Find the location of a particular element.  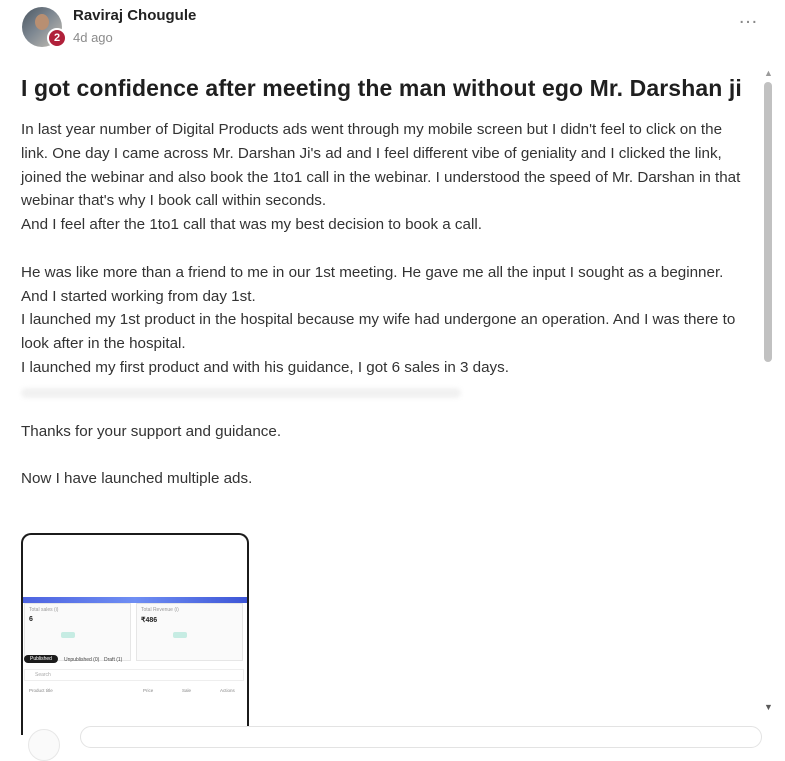

screenshot-col: Actions is located at coordinates (227, 690).